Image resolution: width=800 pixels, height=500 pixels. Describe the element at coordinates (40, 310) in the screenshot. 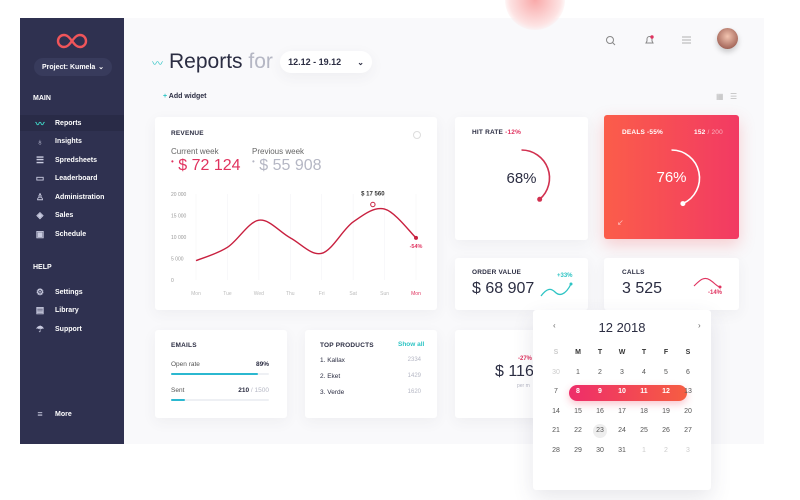

I see `book-icon: ▤` at that location.